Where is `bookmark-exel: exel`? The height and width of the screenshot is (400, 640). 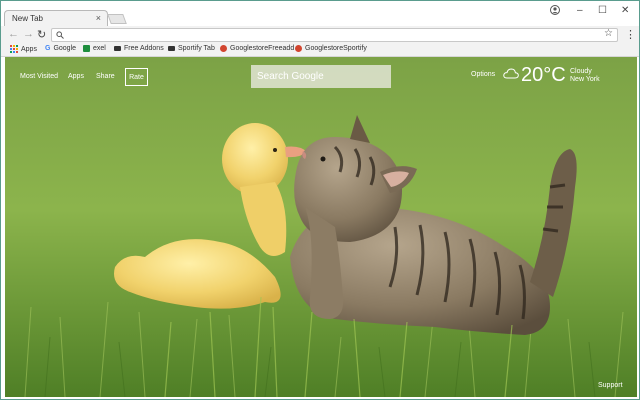 bookmark-exel: exel is located at coordinates (94, 48).